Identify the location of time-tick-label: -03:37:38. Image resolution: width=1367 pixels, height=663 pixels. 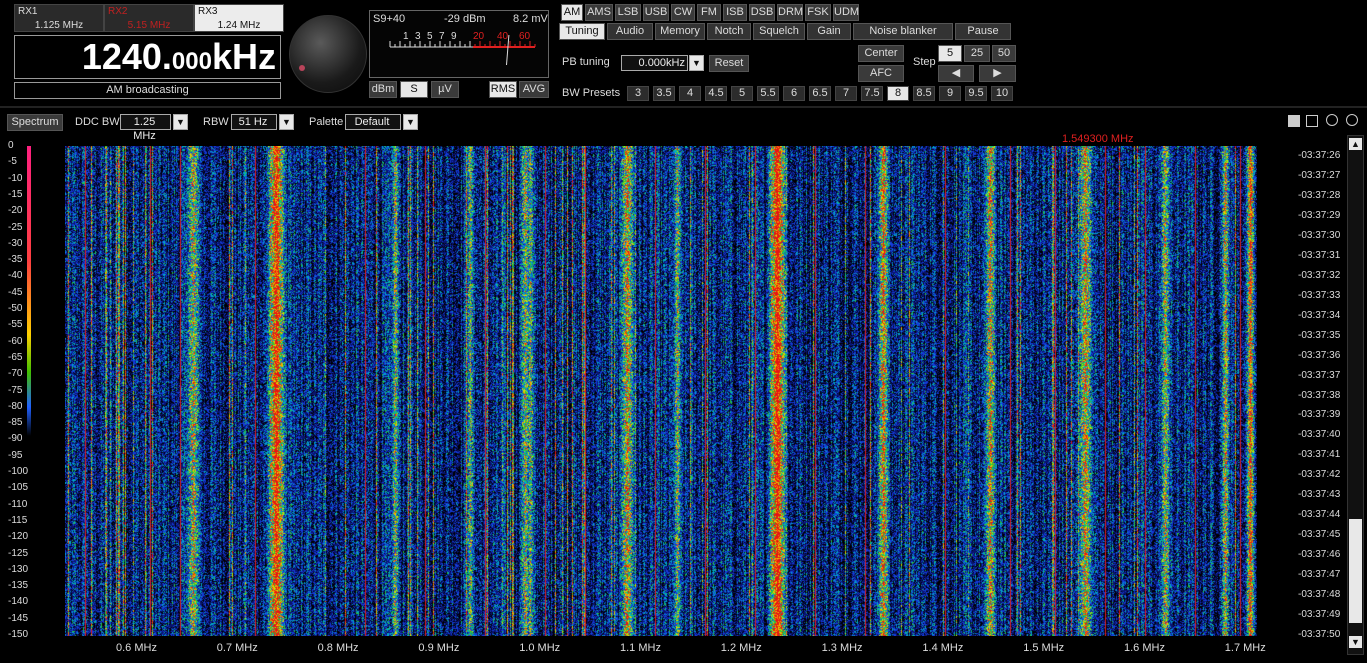
(1319, 395).